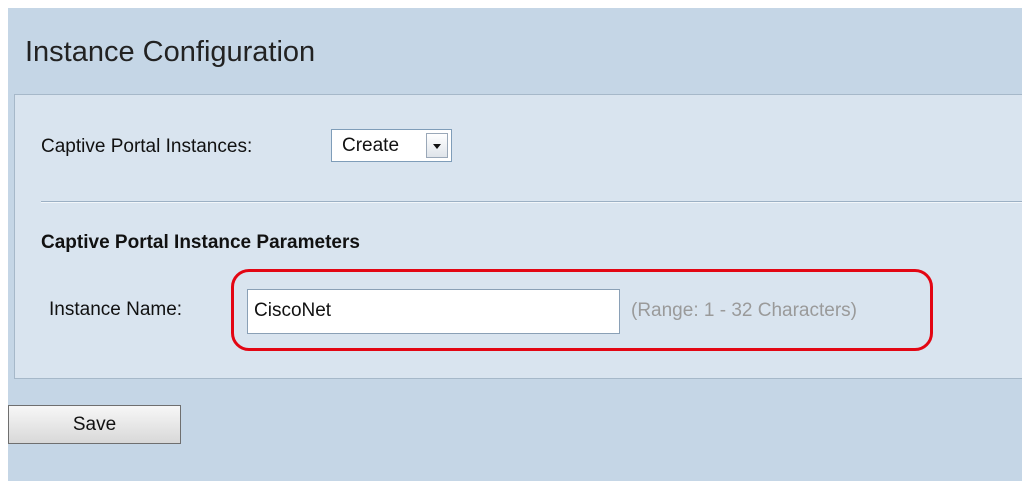 The height and width of the screenshot is (481, 1022). I want to click on captive-portal-instances-label: Captive Portal Instances:, so click(147, 146).